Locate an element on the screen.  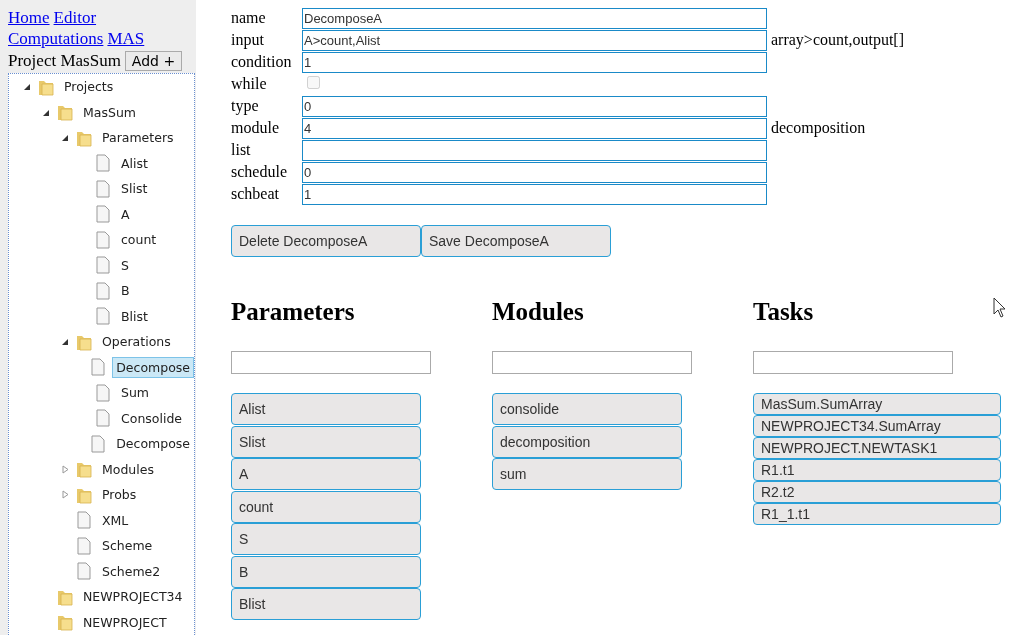
tree-item: Sum is located at coordinates (135, 393).